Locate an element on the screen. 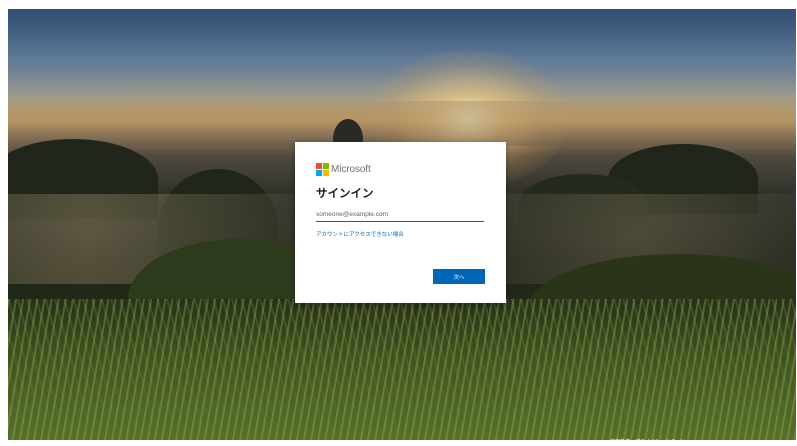  logo-square-red is located at coordinates (319, 166).